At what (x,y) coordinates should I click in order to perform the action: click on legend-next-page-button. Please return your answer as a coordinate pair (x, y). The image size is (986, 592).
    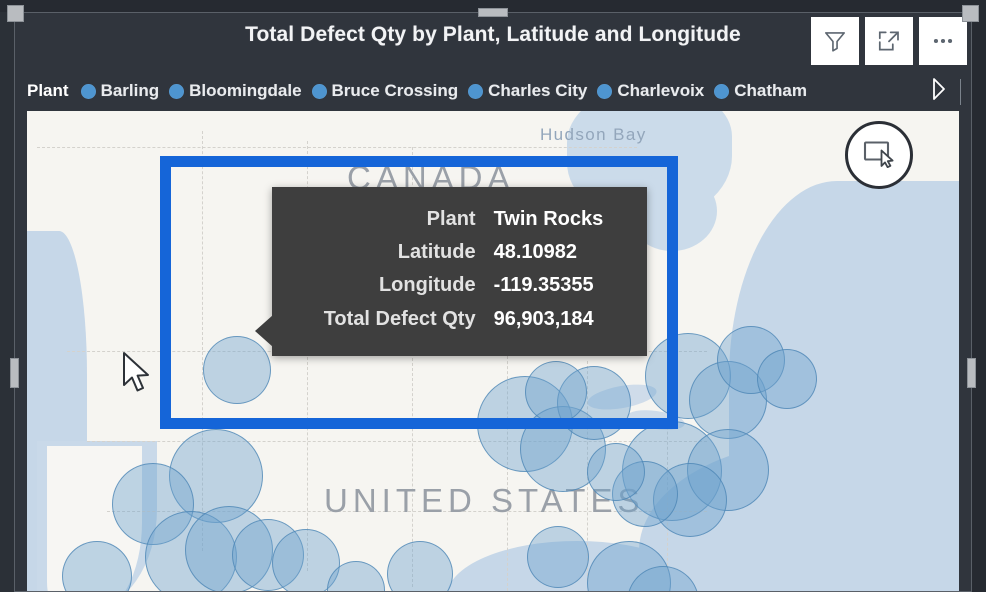
    Looking at the image, I should click on (938, 91).